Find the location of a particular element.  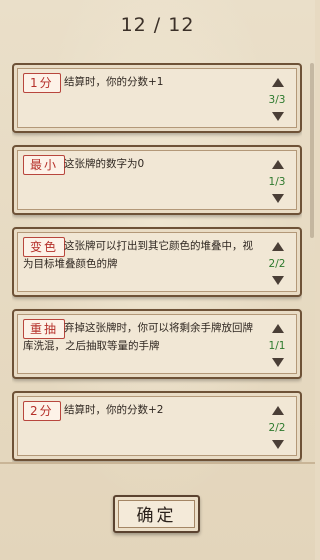

card-tag: 1分 is located at coordinates (42, 83).